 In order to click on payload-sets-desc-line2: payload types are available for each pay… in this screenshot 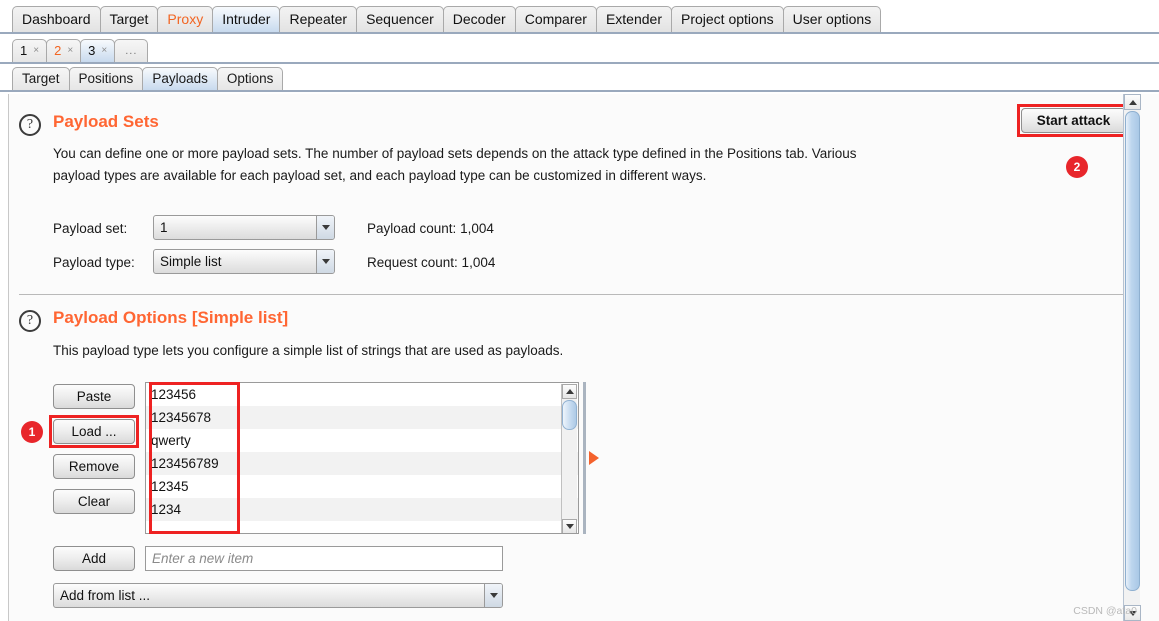, I will do `click(380, 175)`.